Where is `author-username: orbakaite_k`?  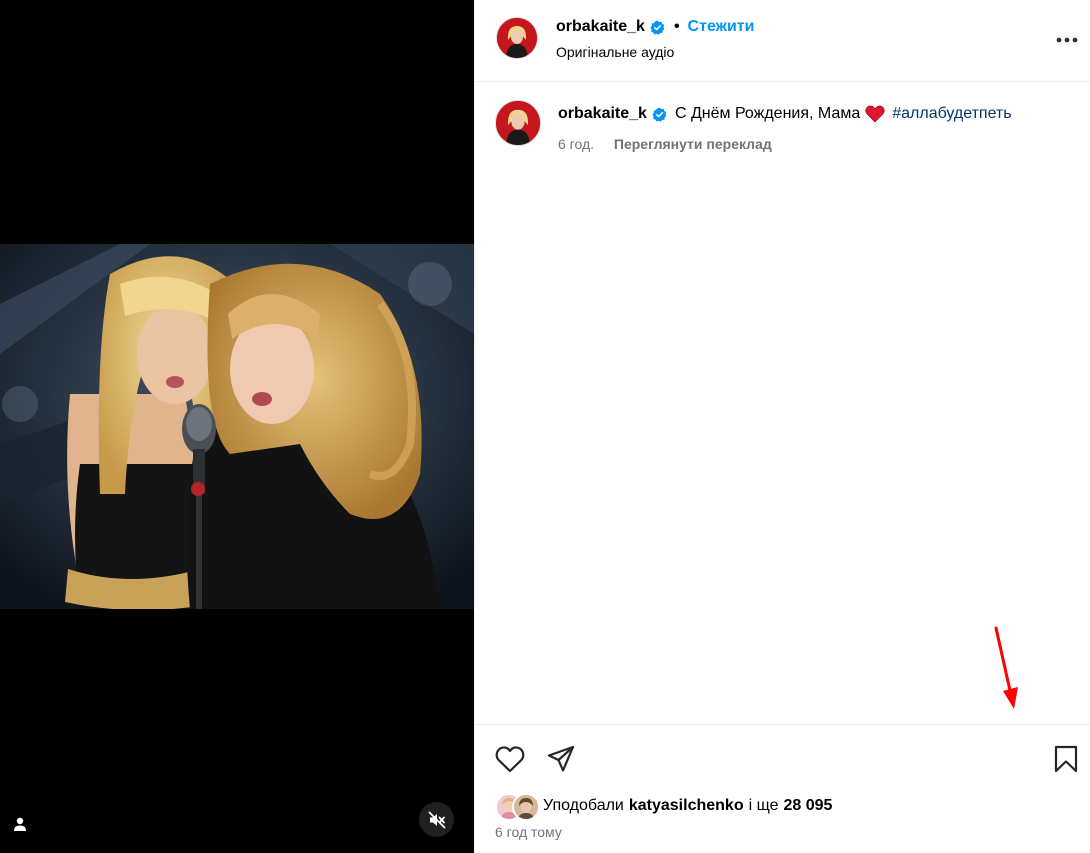 author-username: orbakaite_k is located at coordinates (600, 27).